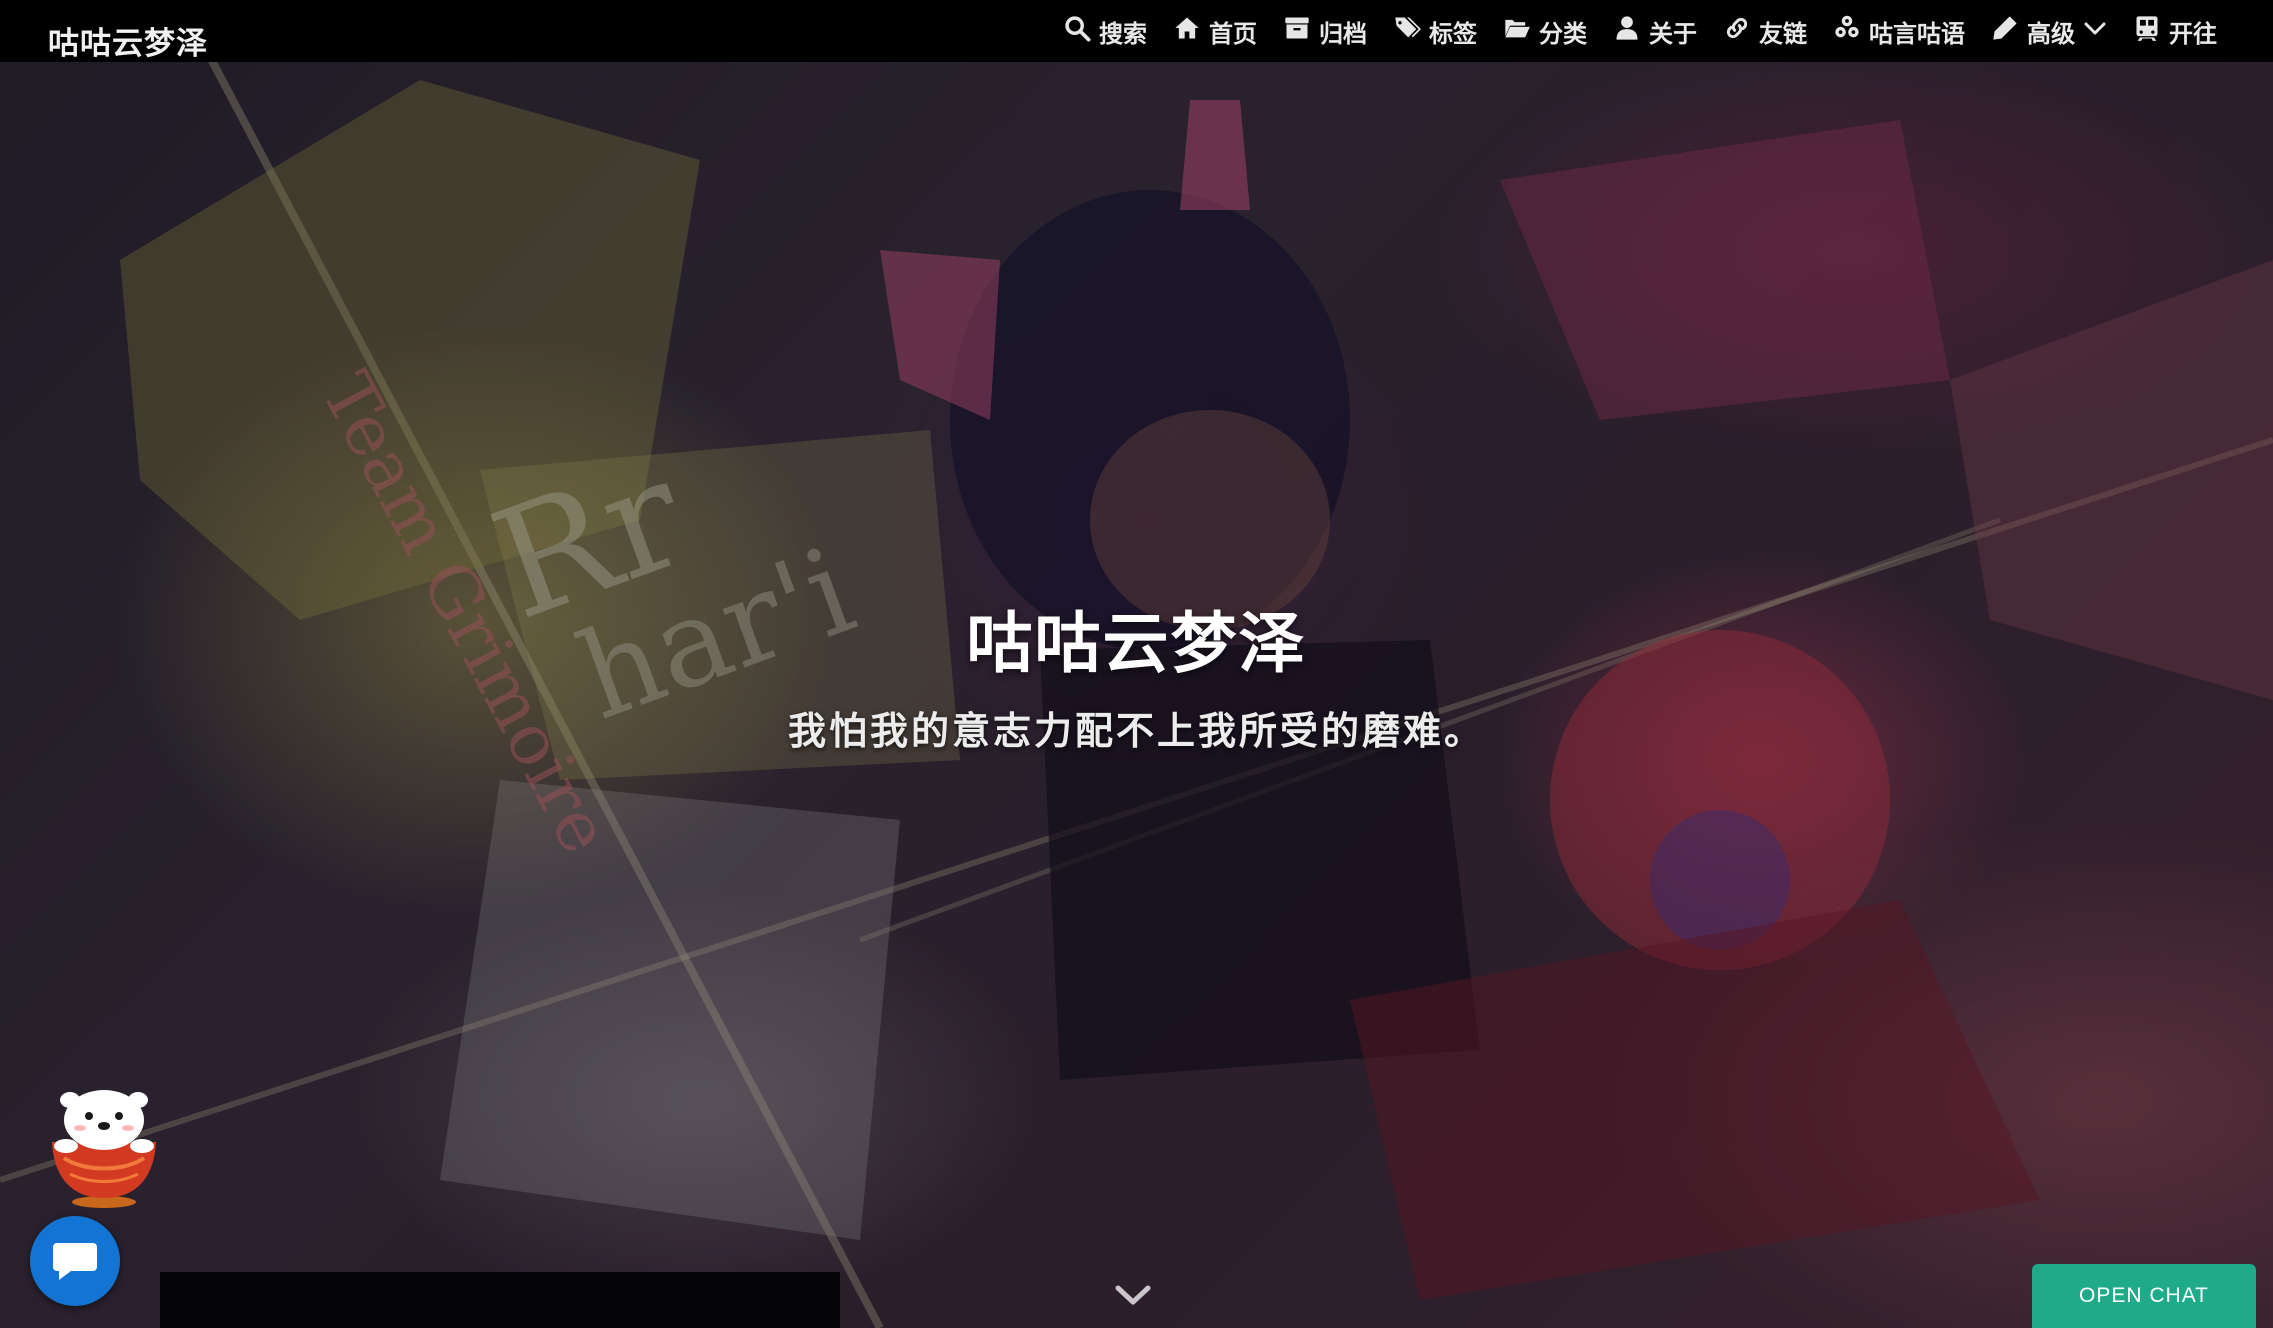  Describe the element at coordinates (1517, 31) in the screenshot. I see `folder-open-icon` at that location.